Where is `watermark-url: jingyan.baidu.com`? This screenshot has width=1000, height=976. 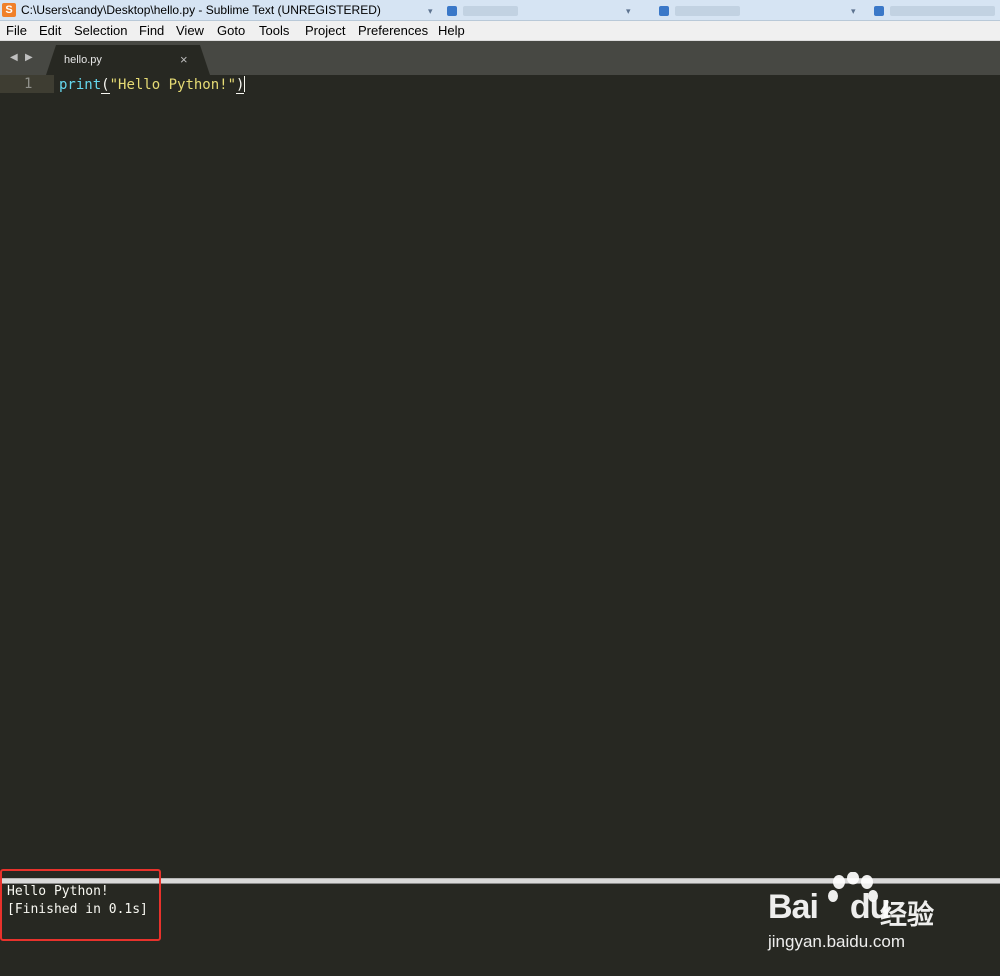
watermark-url: jingyan.baidu.com is located at coordinates (837, 941).